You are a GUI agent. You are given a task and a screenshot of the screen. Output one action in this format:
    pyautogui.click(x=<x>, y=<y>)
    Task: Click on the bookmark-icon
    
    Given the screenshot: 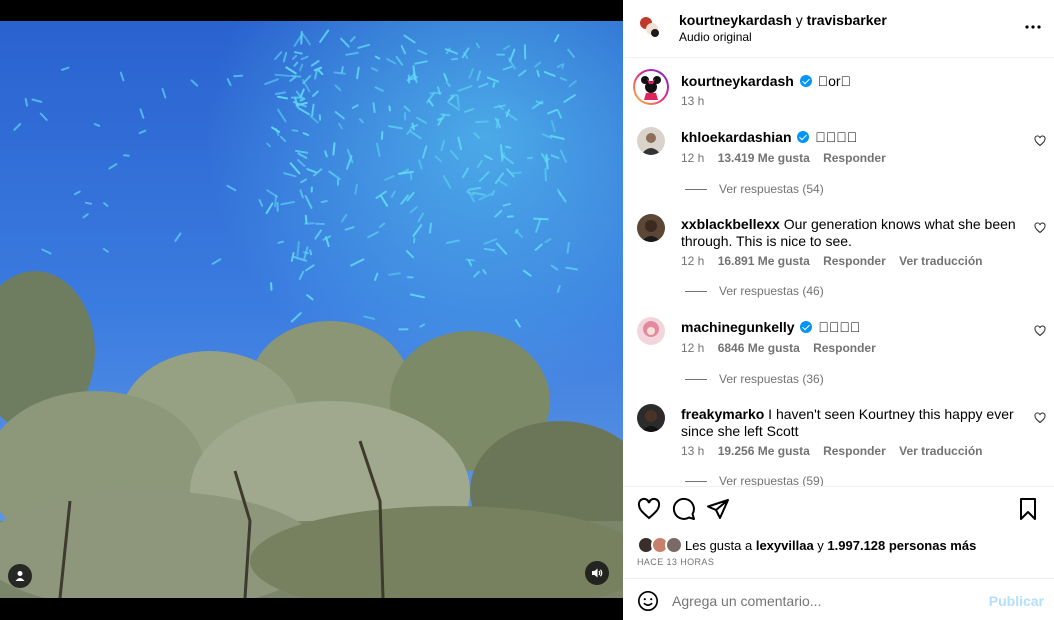 What is the action you would take?
    pyautogui.click(x=1028, y=509)
    